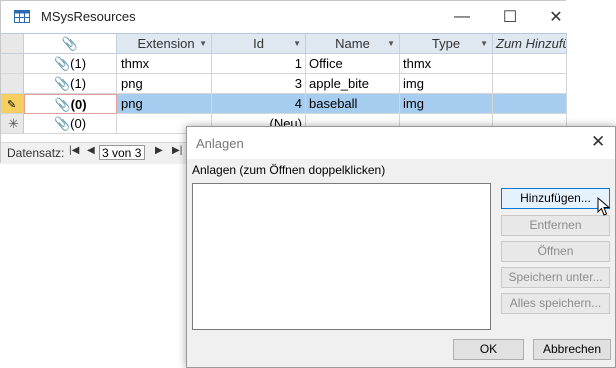  Describe the element at coordinates (488, 349) in the screenshot. I see `ok-button: OK` at that location.